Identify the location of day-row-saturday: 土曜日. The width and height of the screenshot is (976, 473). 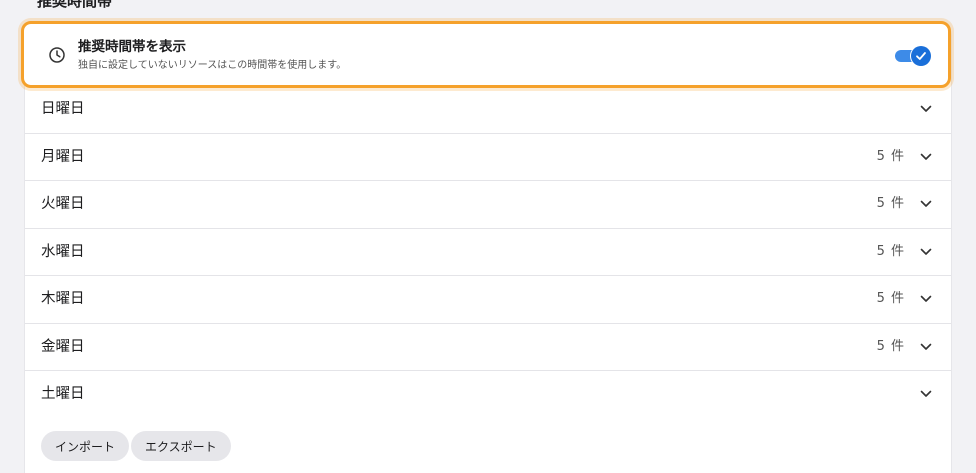
(488, 395).